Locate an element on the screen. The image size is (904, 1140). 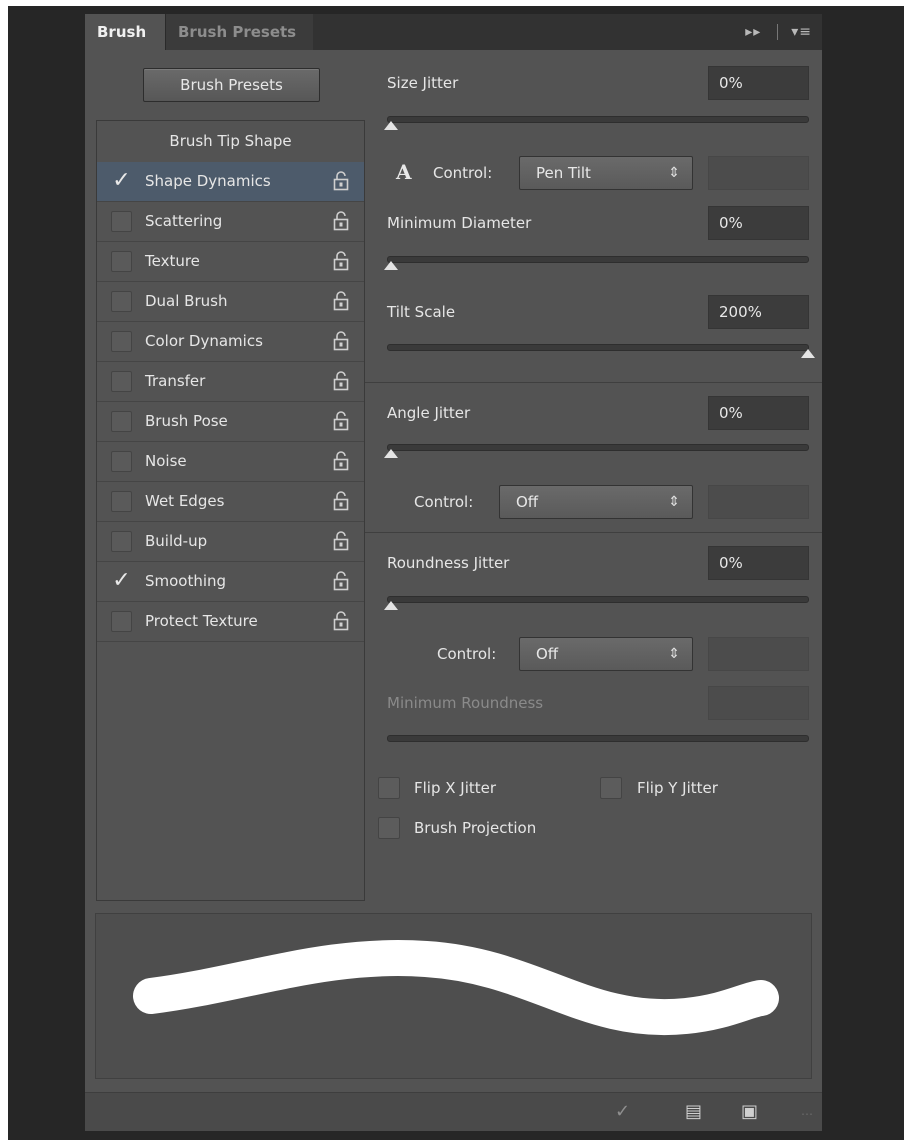
size-jitter-slider-thumb is located at coordinates (391, 125).